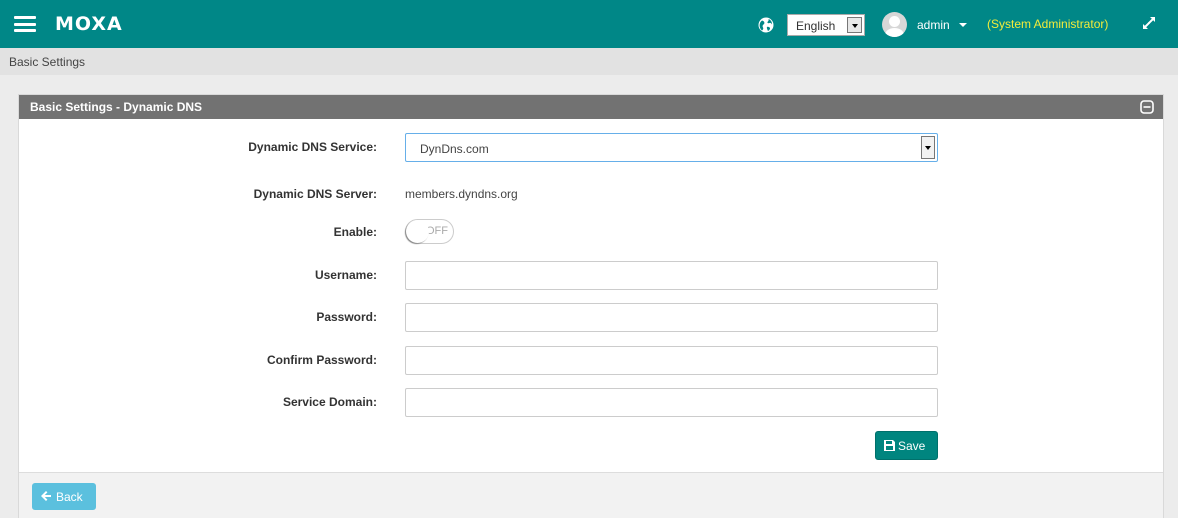  What do you see at coordinates (355, 232) in the screenshot?
I see `enable-label: Enable:` at bounding box center [355, 232].